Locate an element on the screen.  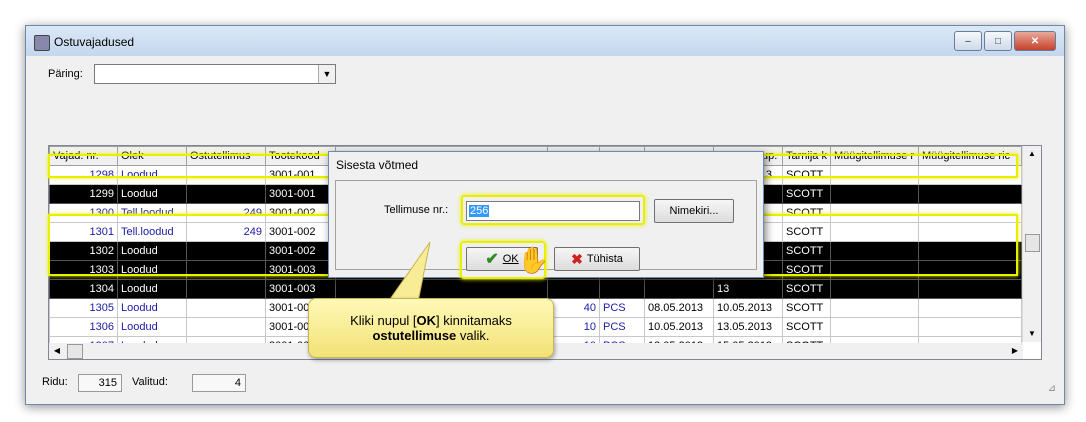
cancel-button: ✖ Tühista is located at coordinates (597, 259).